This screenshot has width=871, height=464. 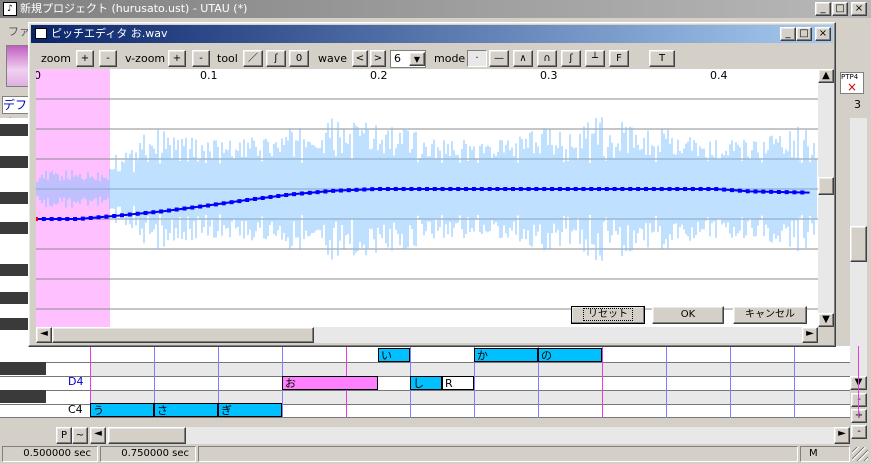 What do you see at coordinates (688, 315) in the screenshot?
I see `ok-button: OK` at bounding box center [688, 315].